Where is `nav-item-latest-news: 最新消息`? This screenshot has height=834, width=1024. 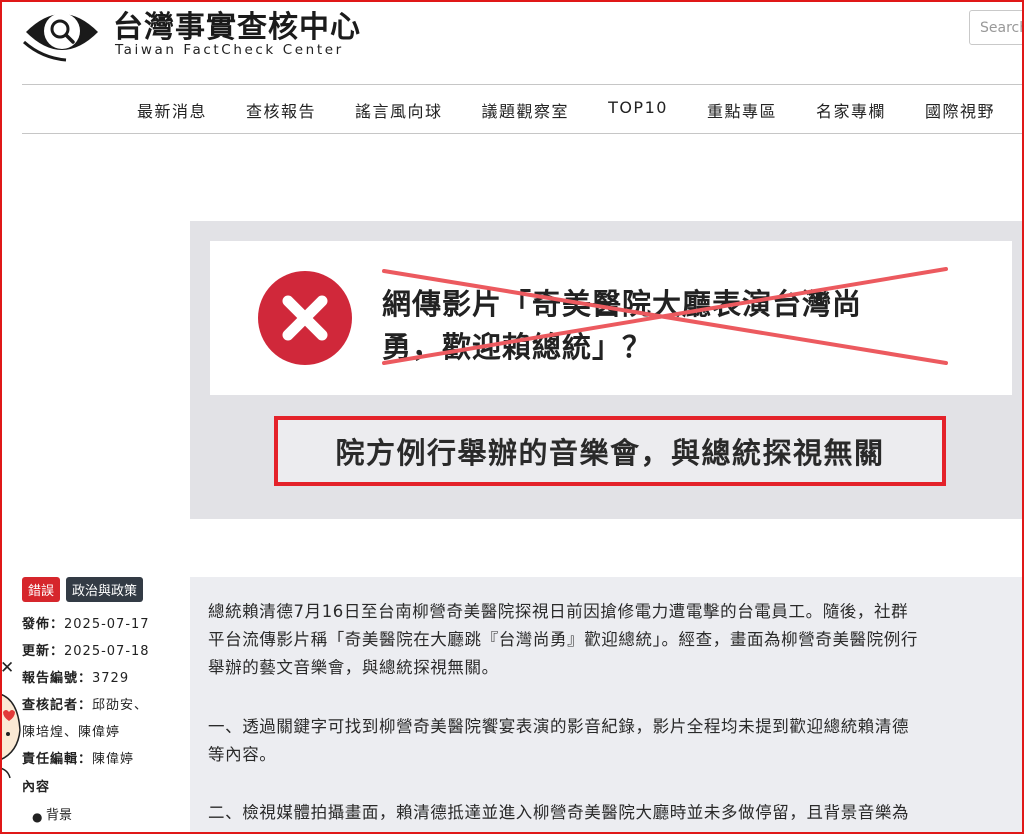 nav-item-latest-news: 最新消息 is located at coordinates (172, 110).